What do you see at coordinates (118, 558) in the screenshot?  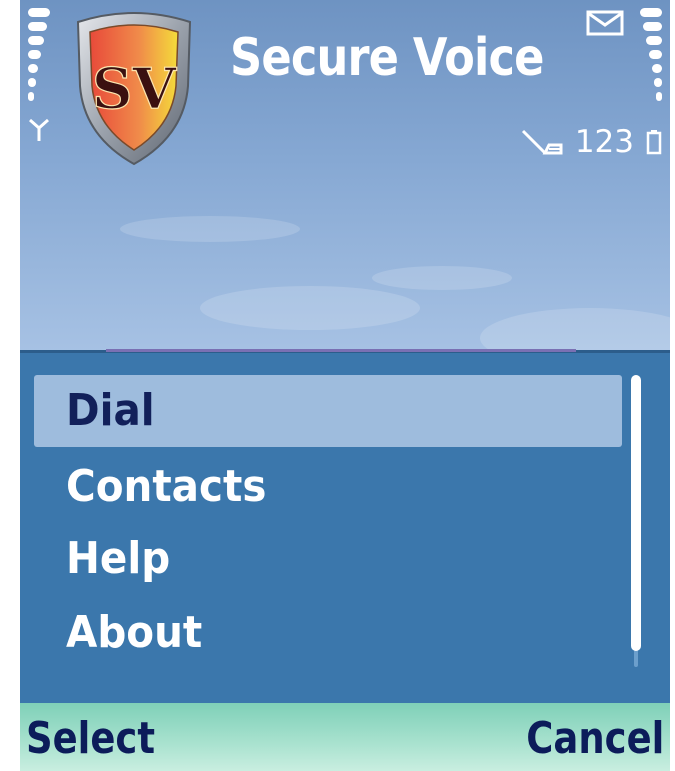 I see `menu-item-label: Help` at bounding box center [118, 558].